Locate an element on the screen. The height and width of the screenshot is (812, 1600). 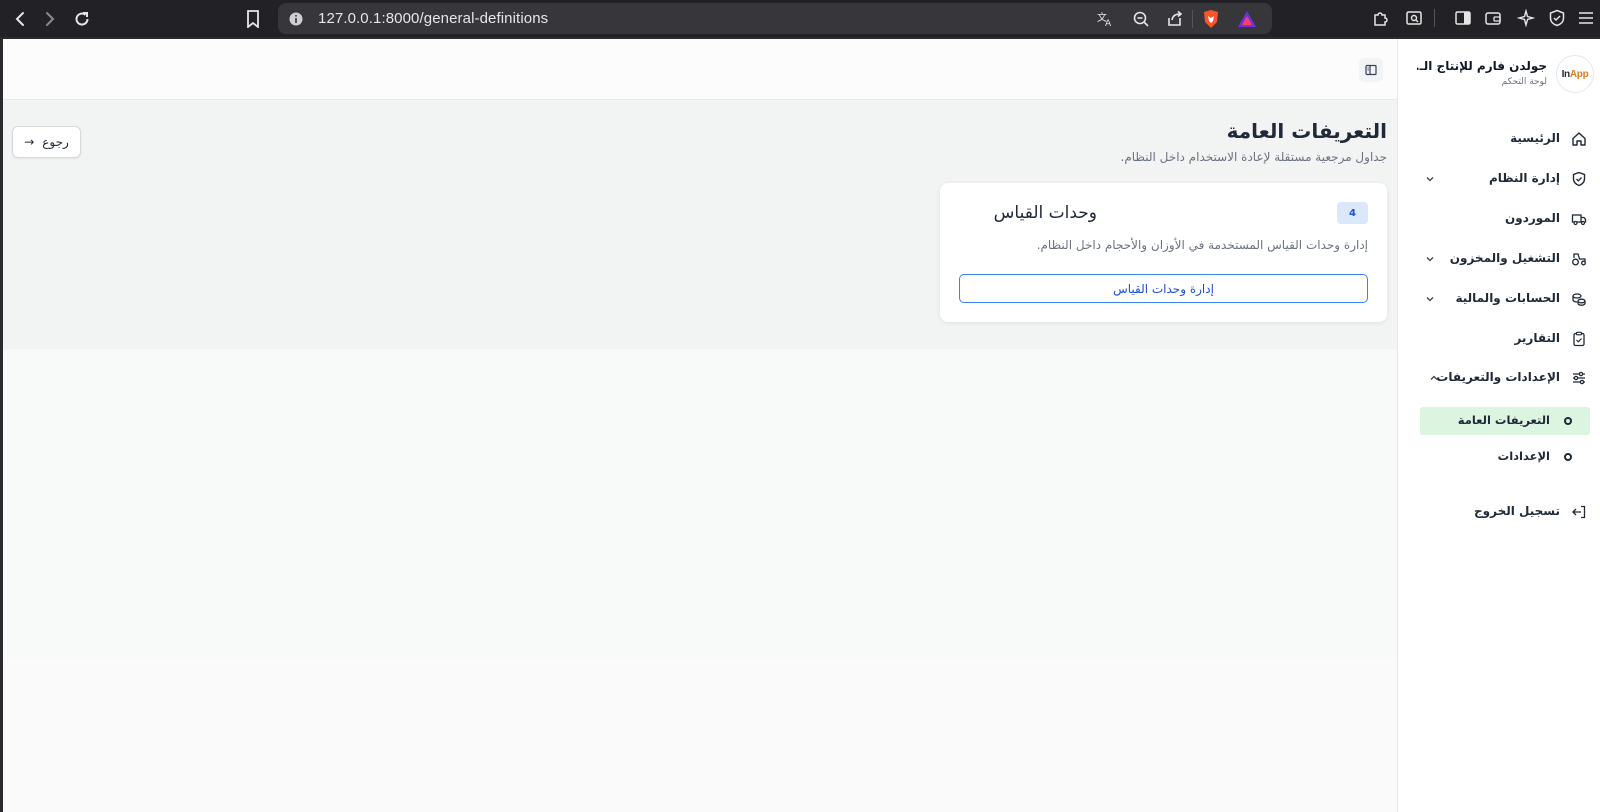
logout-label: تسجيل الخروج is located at coordinates (1517, 511).